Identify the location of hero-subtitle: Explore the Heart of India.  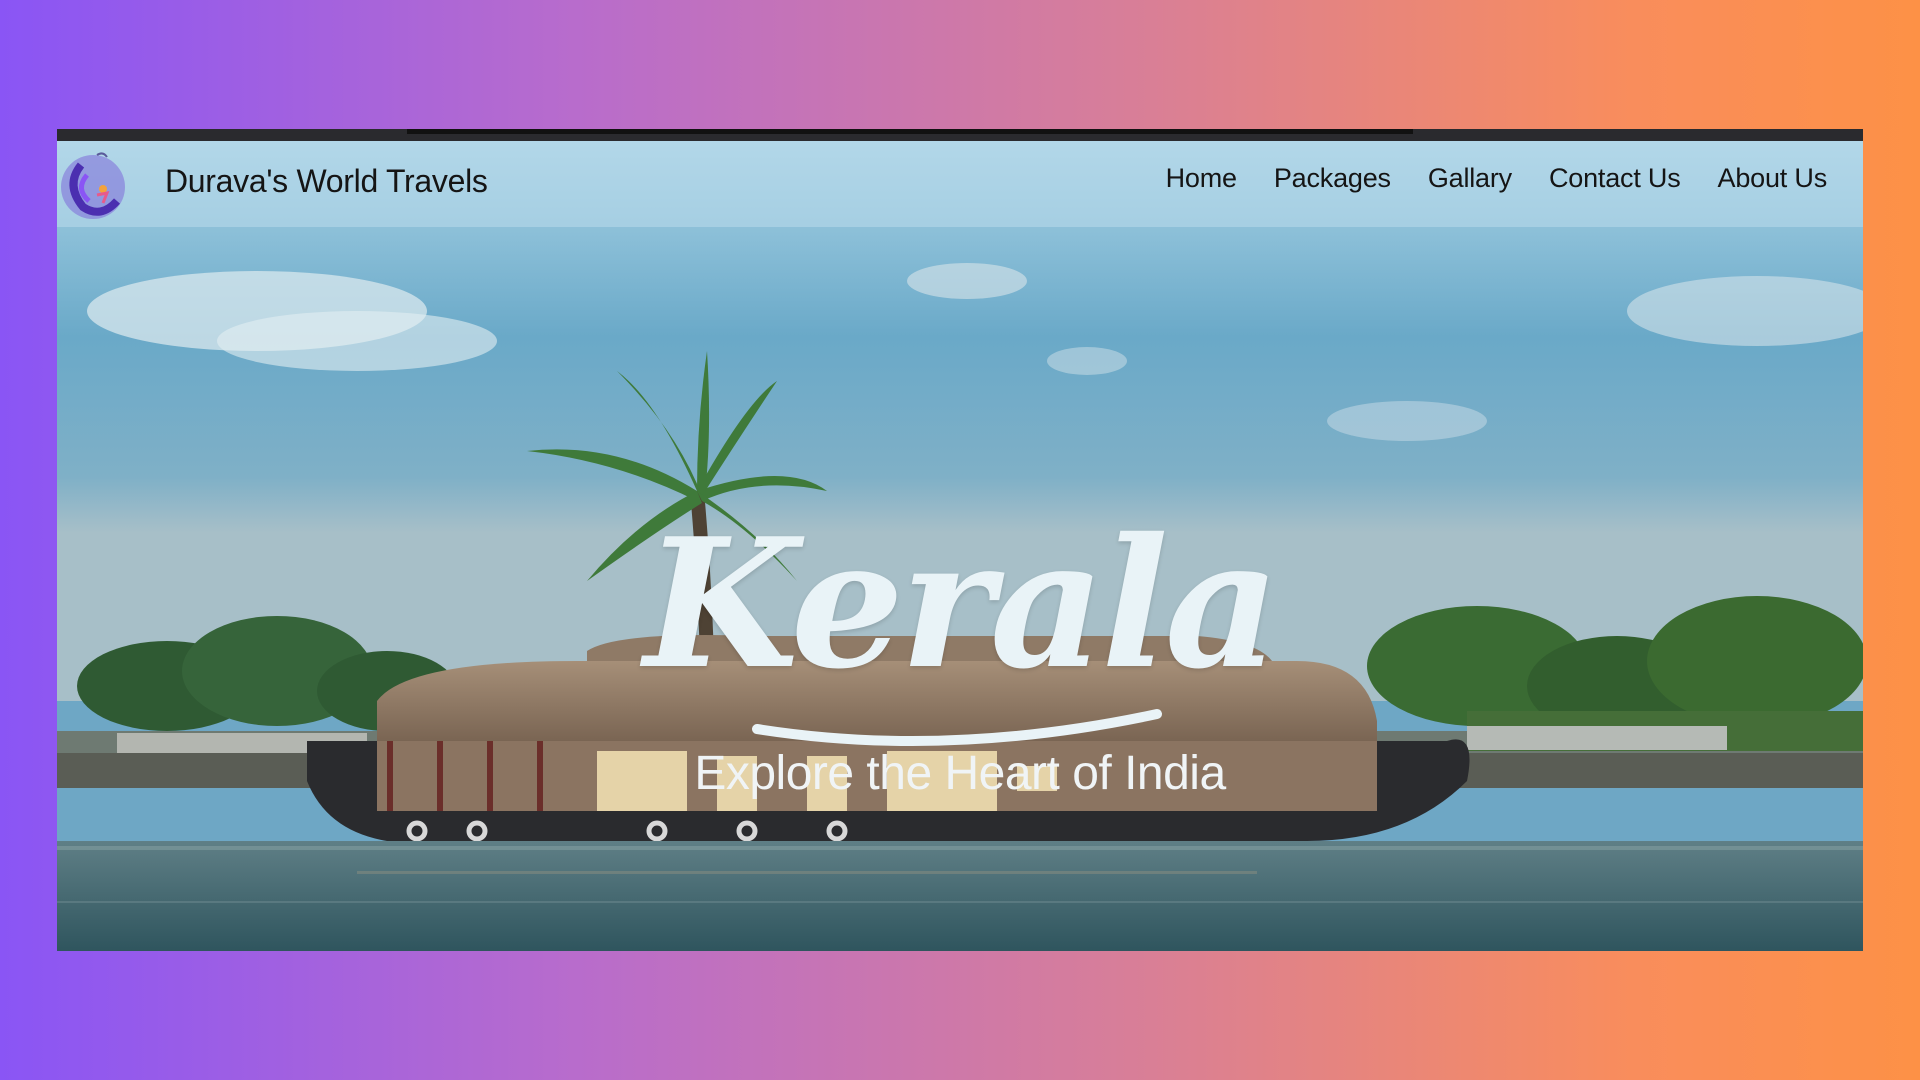
(960, 773).